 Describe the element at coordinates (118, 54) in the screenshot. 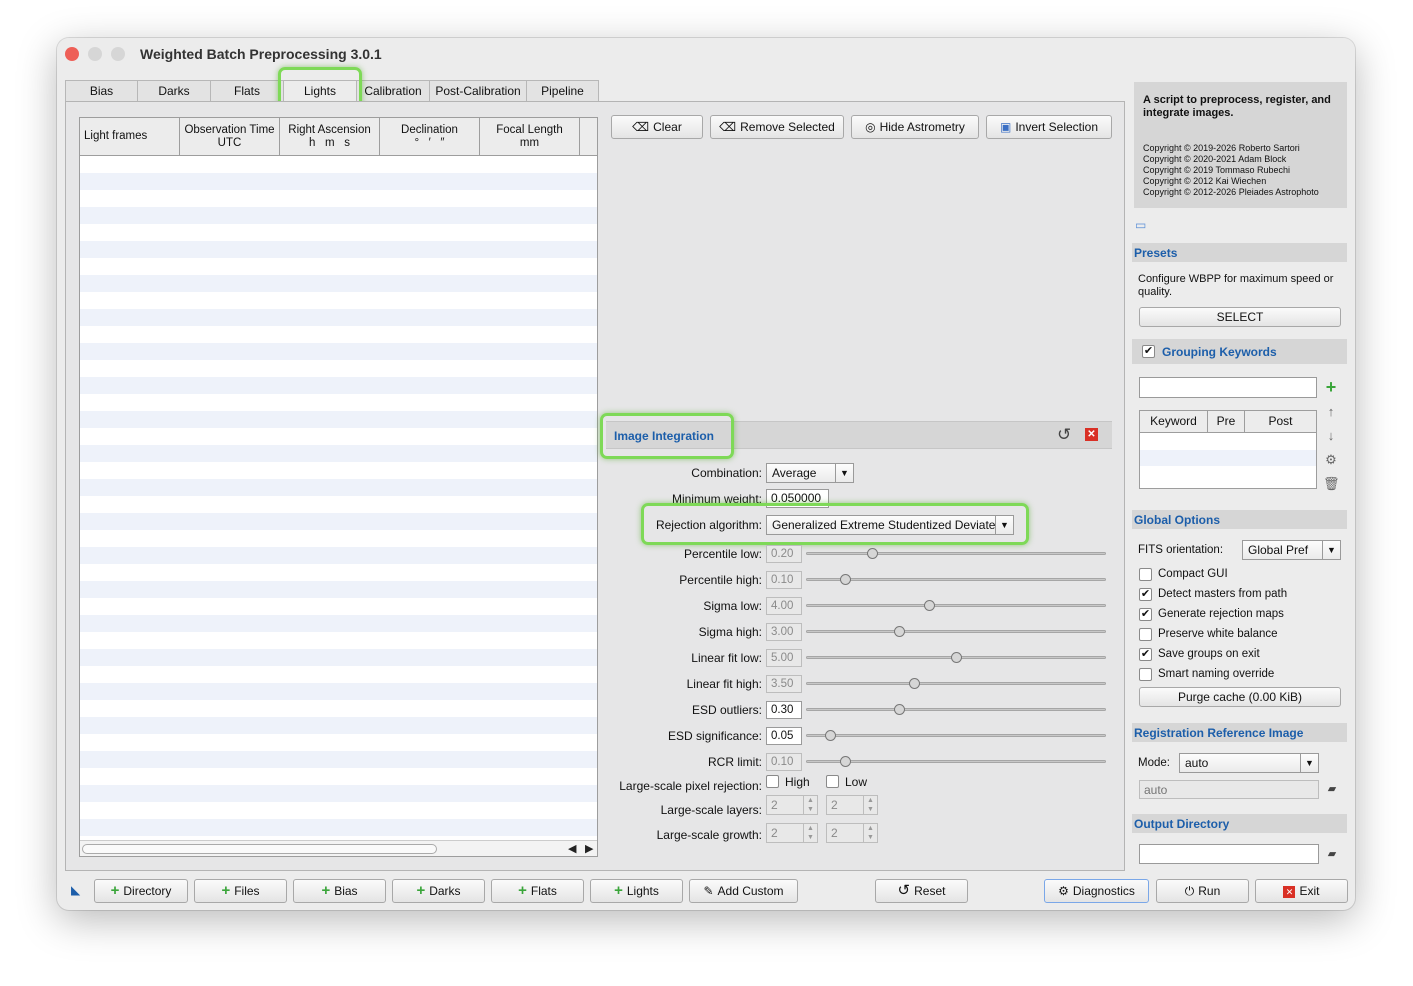

I see `zoom-window-button` at that location.